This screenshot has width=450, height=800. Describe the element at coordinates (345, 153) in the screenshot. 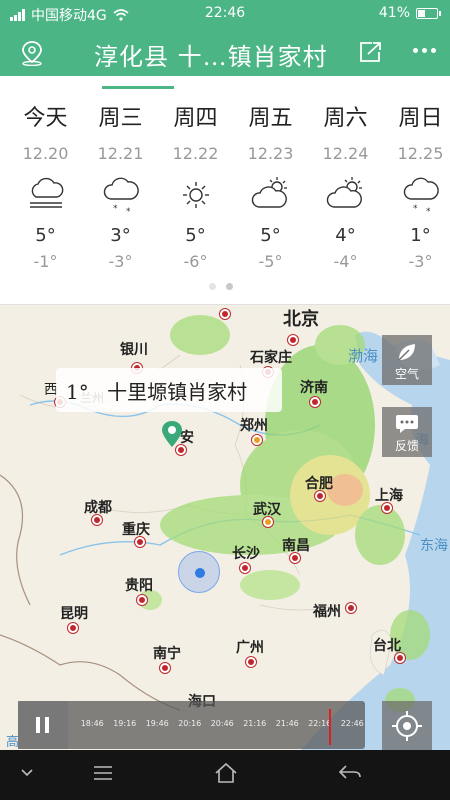

I see `day-date: 12.24` at that location.